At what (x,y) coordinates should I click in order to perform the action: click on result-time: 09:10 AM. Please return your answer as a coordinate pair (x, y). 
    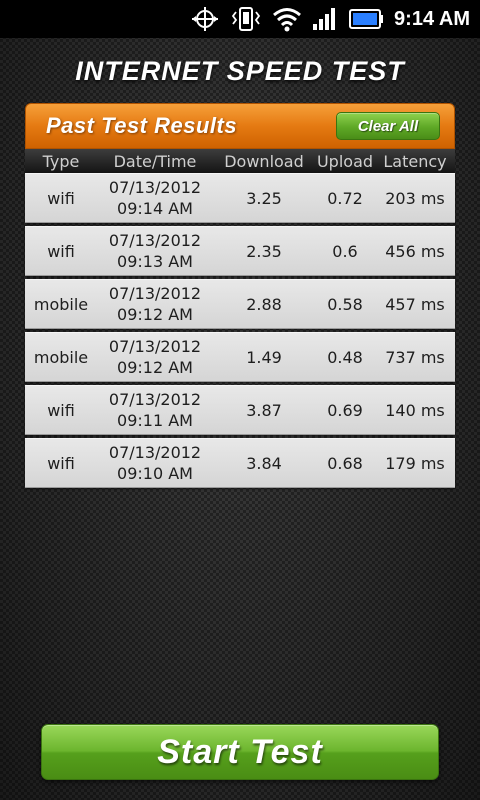
    Looking at the image, I should click on (155, 473).